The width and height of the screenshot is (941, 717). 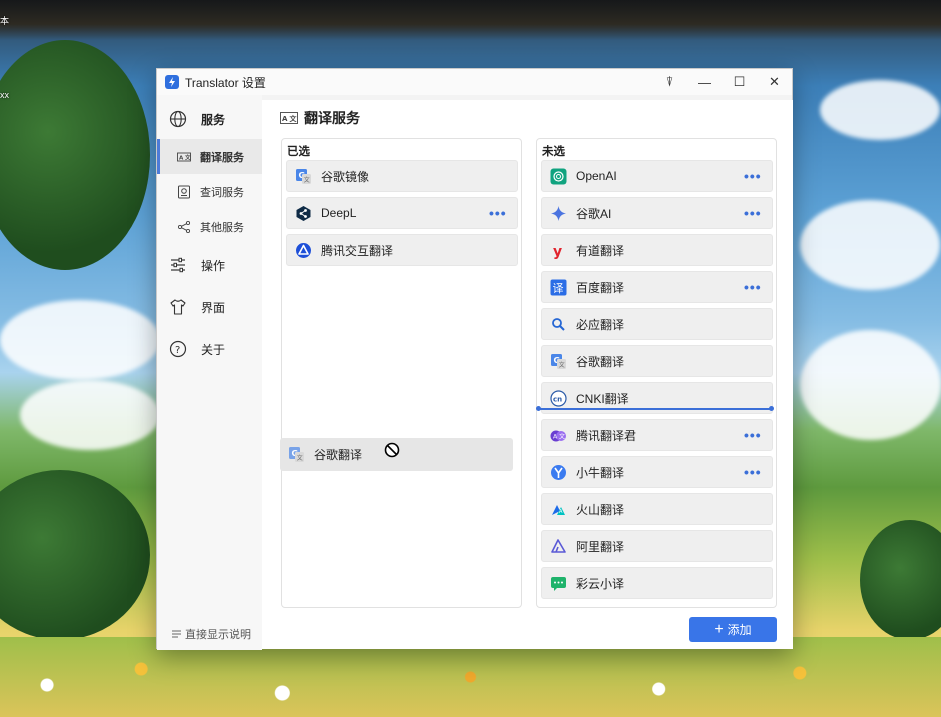 I want to click on close-button: ✕, so click(x=774, y=82).